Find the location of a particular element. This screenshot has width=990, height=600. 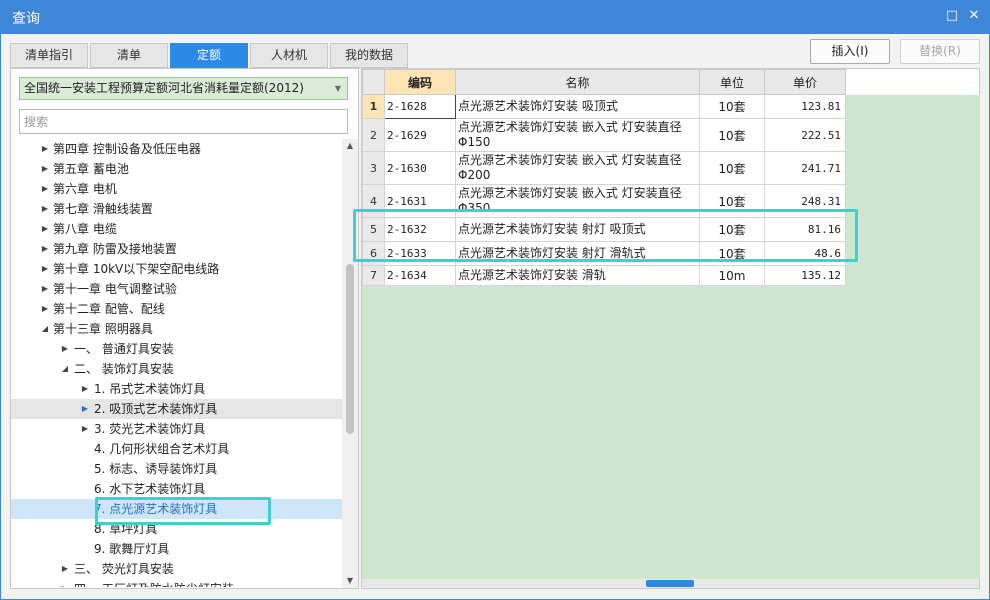

maximize-icon: □ is located at coordinates (952, 16).